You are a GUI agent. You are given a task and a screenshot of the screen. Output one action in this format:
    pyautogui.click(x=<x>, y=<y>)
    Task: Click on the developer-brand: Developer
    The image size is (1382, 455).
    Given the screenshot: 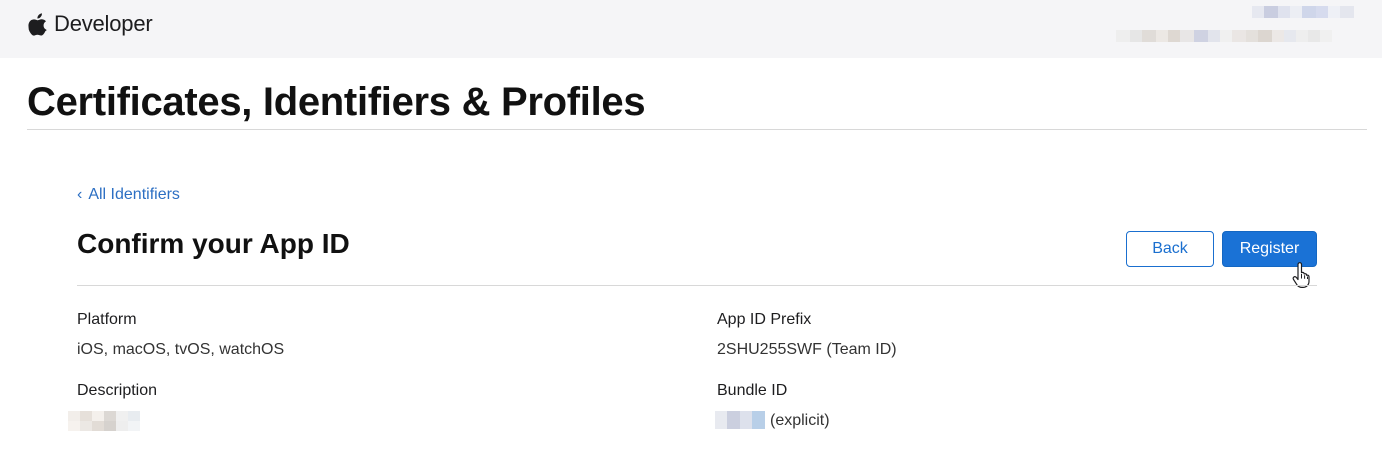 What is the action you would take?
    pyautogui.click(x=90, y=24)
    